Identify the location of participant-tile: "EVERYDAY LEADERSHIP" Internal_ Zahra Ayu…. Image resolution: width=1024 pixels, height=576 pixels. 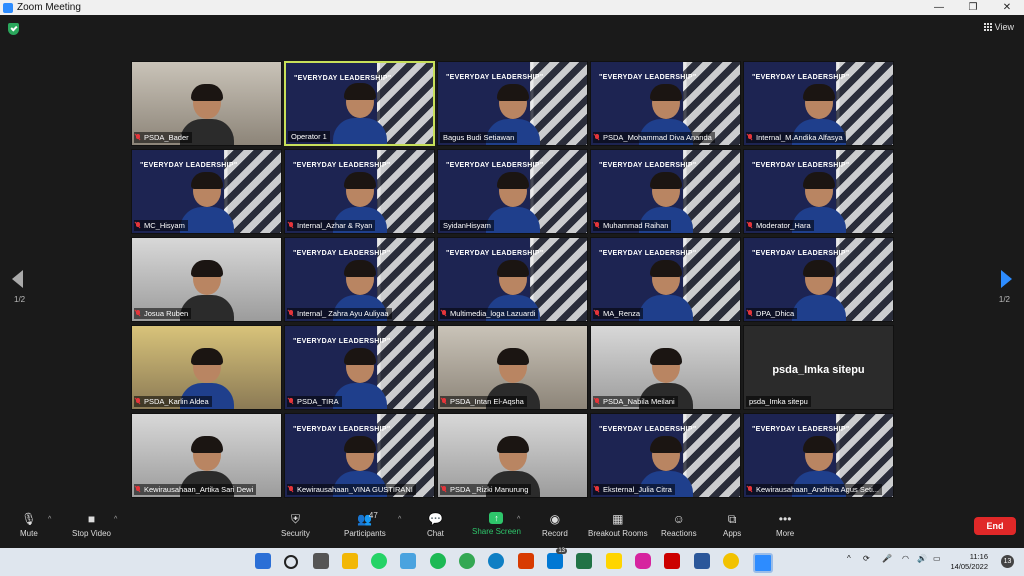
(359, 279).